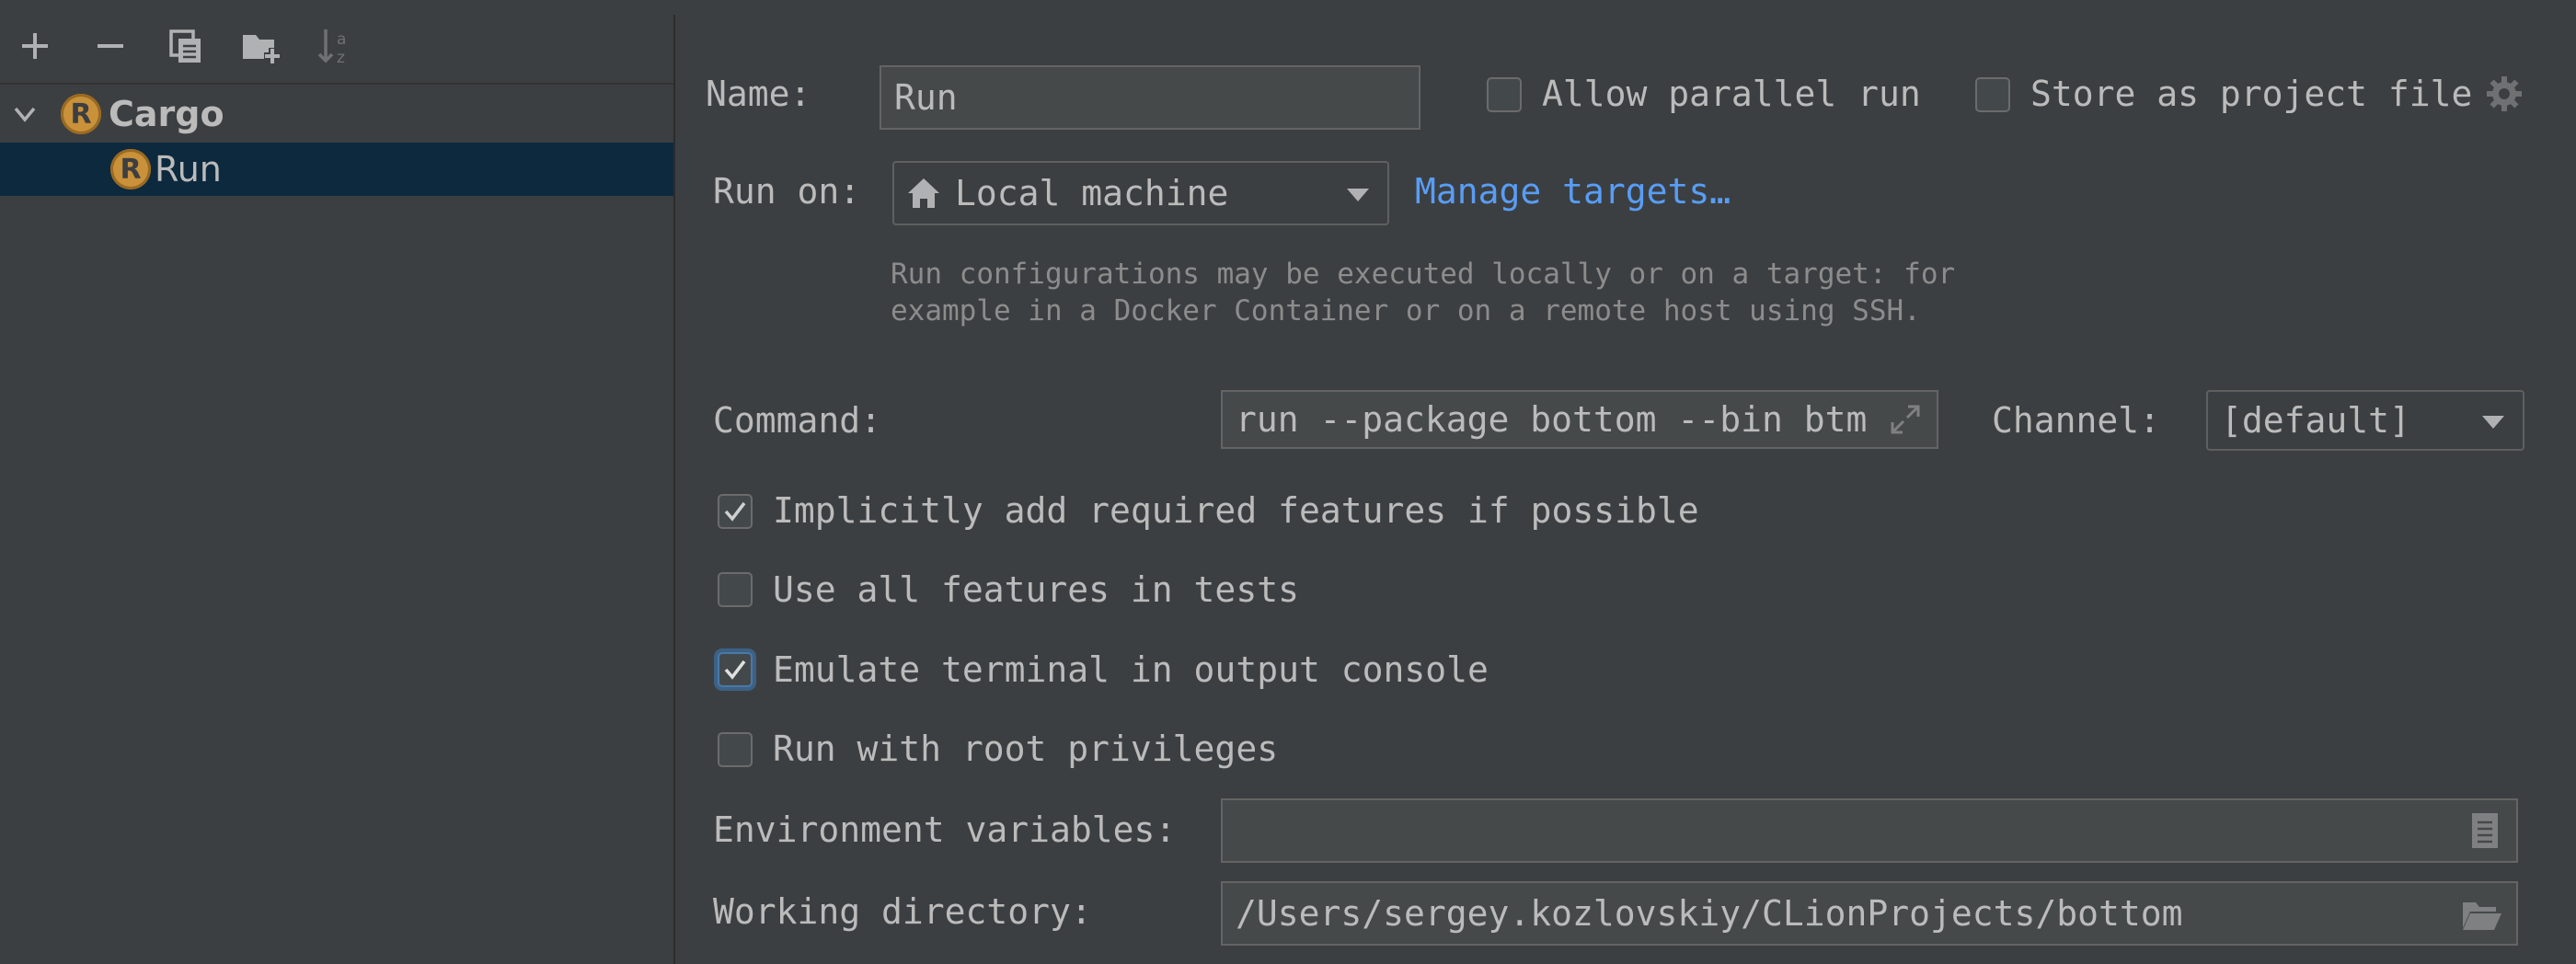 The width and height of the screenshot is (2576, 964). I want to click on toolbar-separator, so click(336, 84).